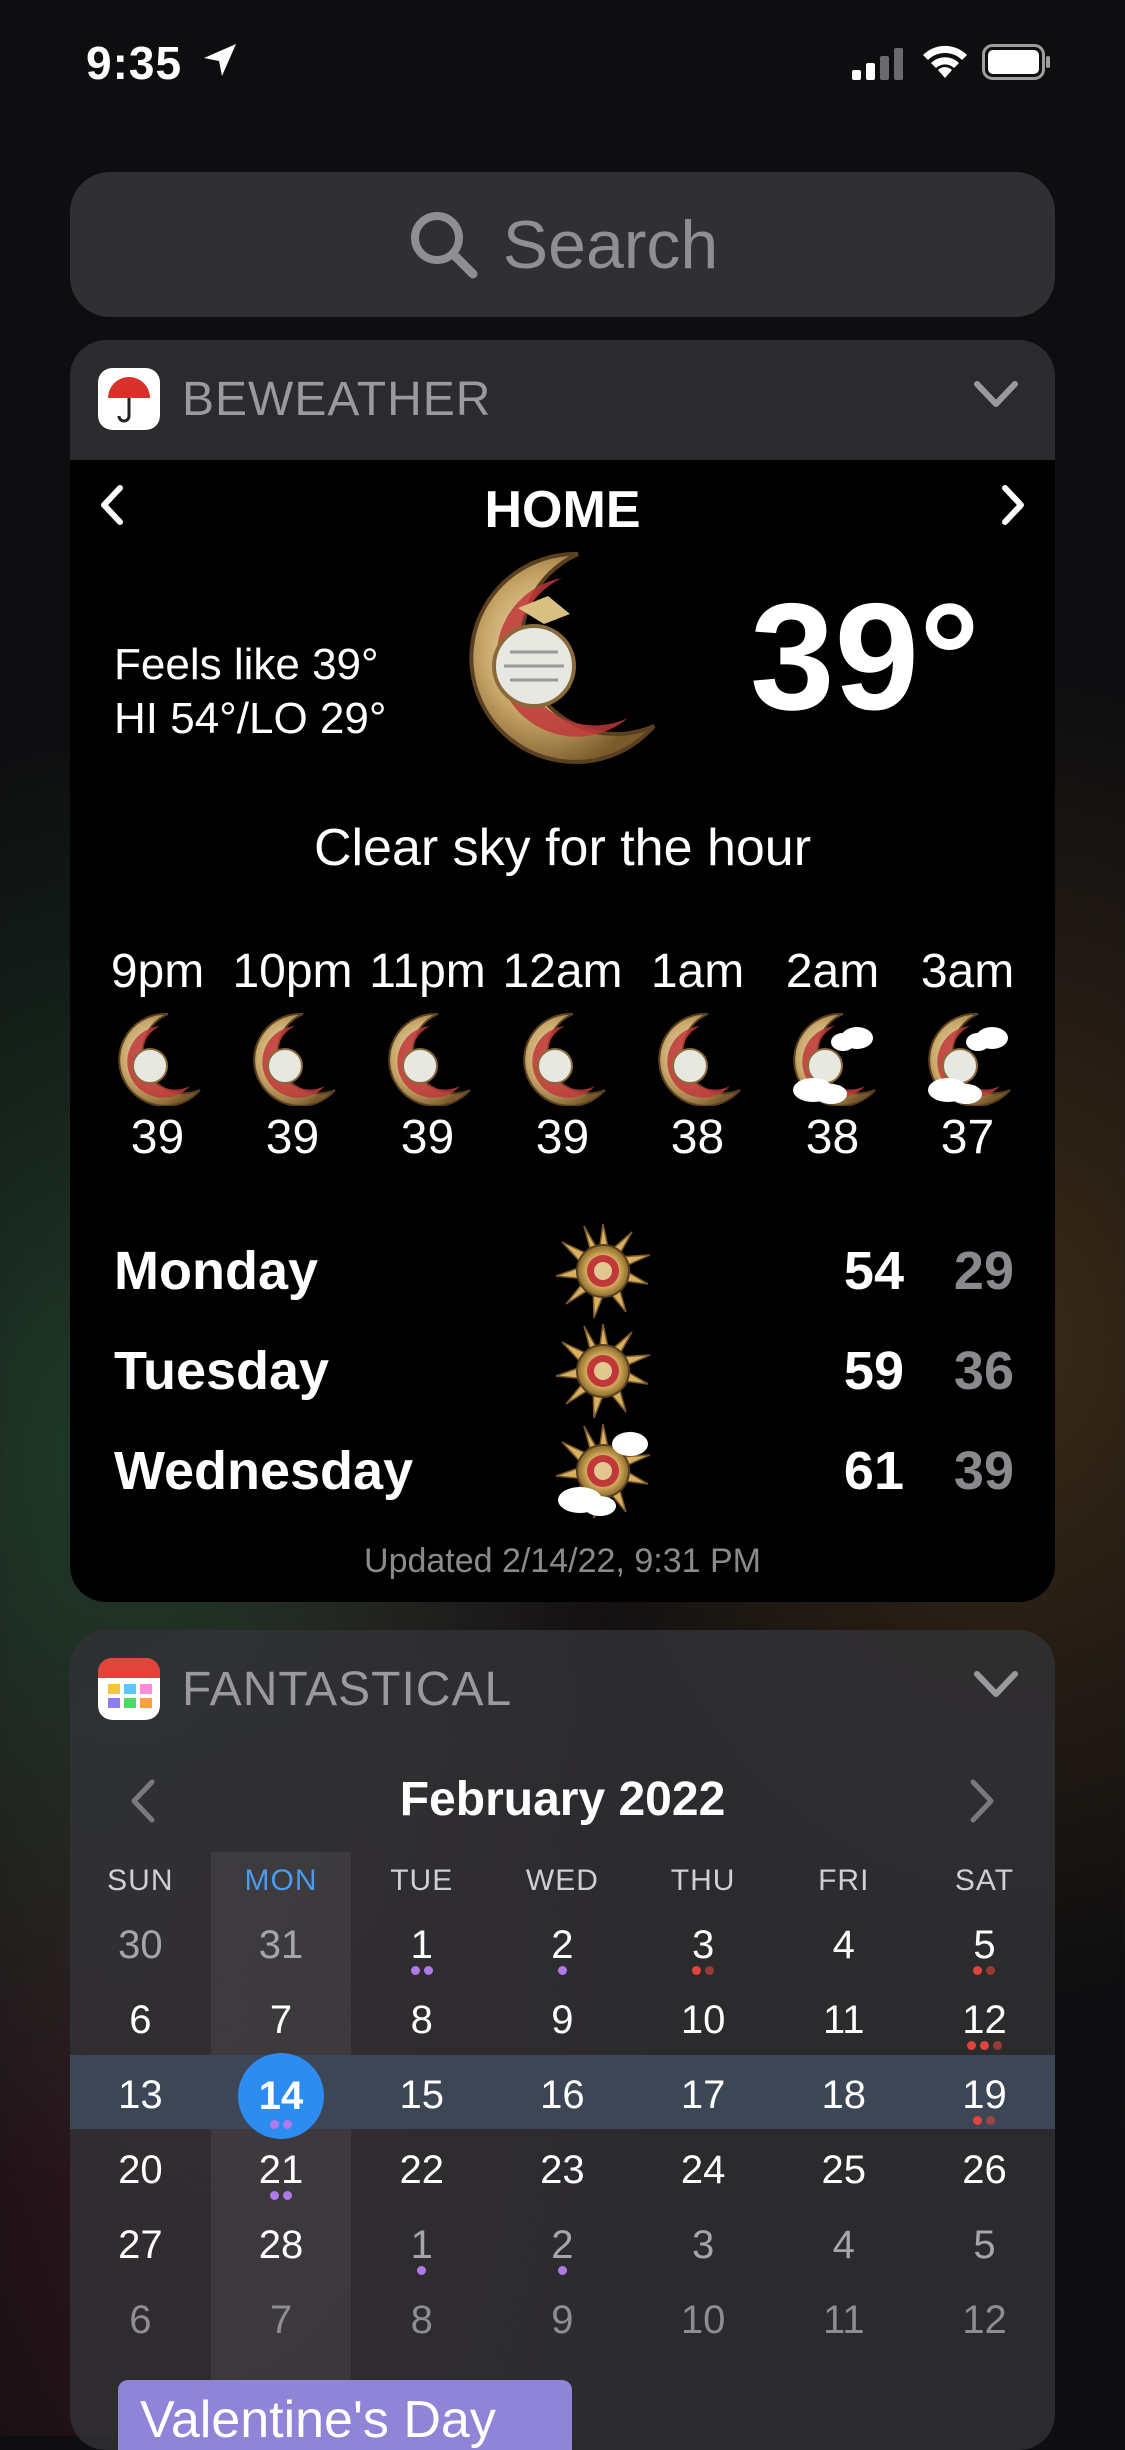 Image resolution: width=1125 pixels, height=2450 pixels. What do you see at coordinates (140, 1880) in the screenshot?
I see `weekday-label: SUN` at bounding box center [140, 1880].